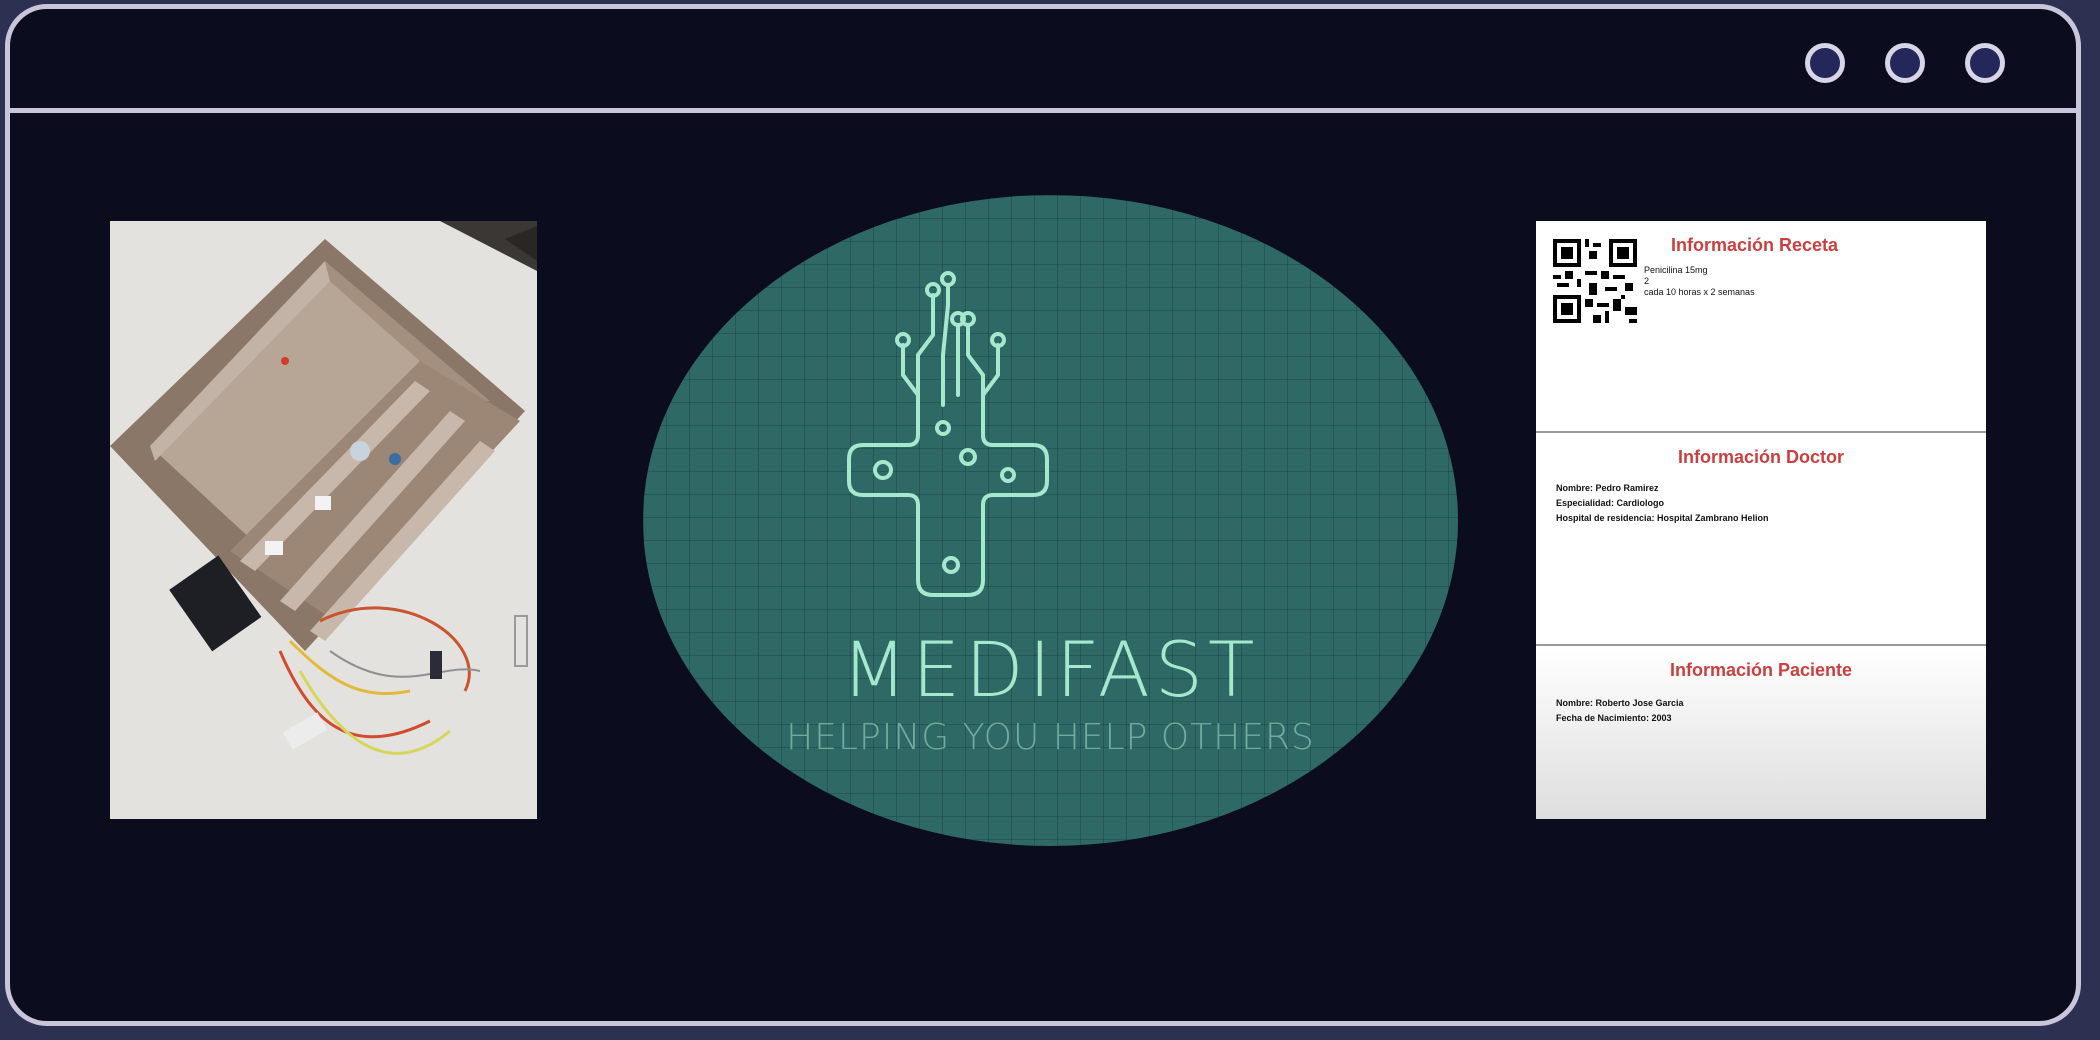  What do you see at coordinates (1676, 270) in the screenshot?
I see `medication-line: Penicilina 15mg` at bounding box center [1676, 270].